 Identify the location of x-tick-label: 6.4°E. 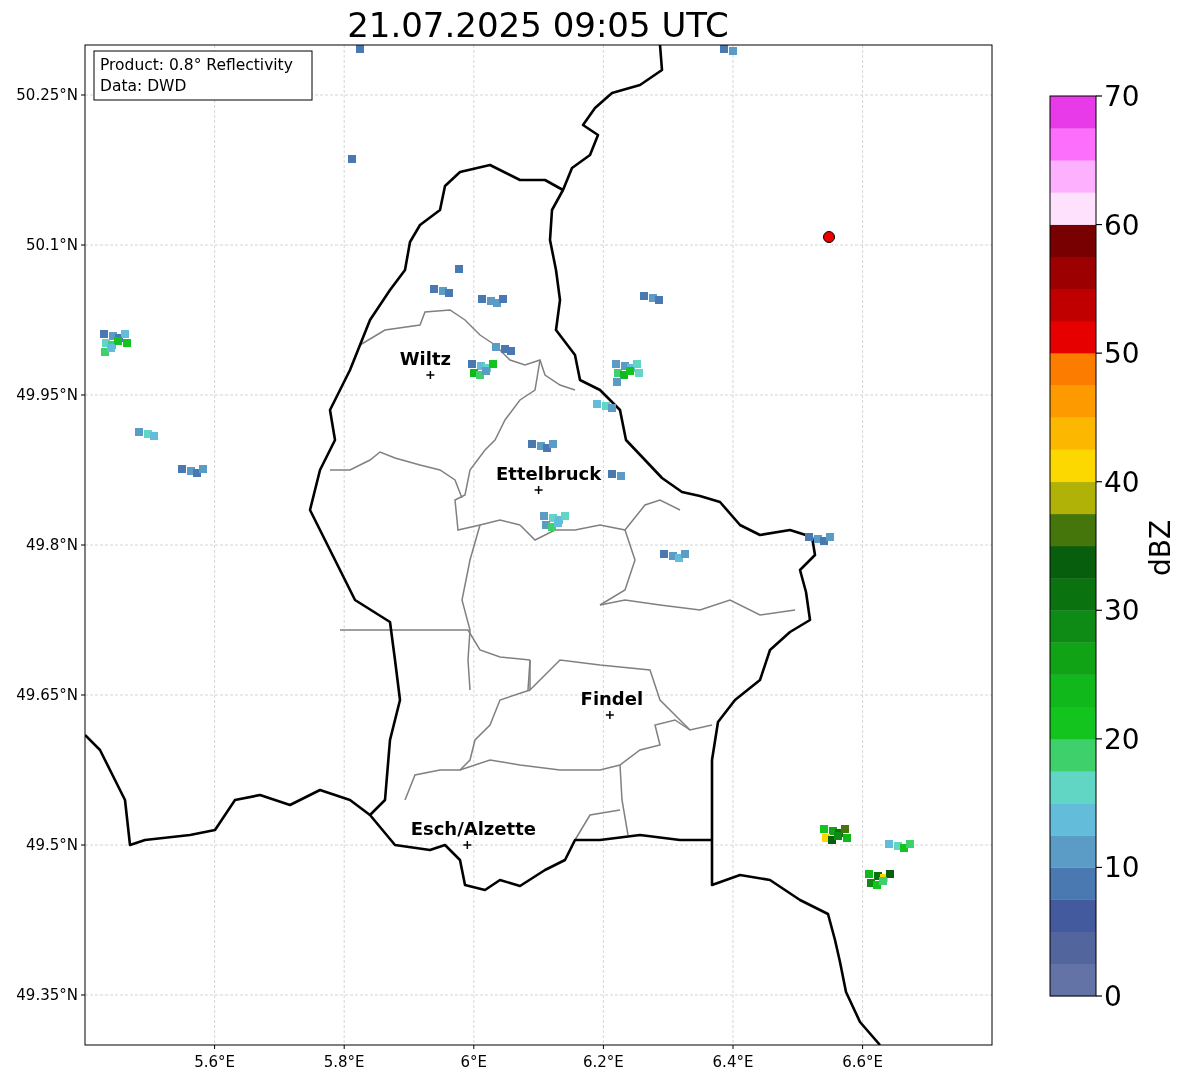
(733, 1062).